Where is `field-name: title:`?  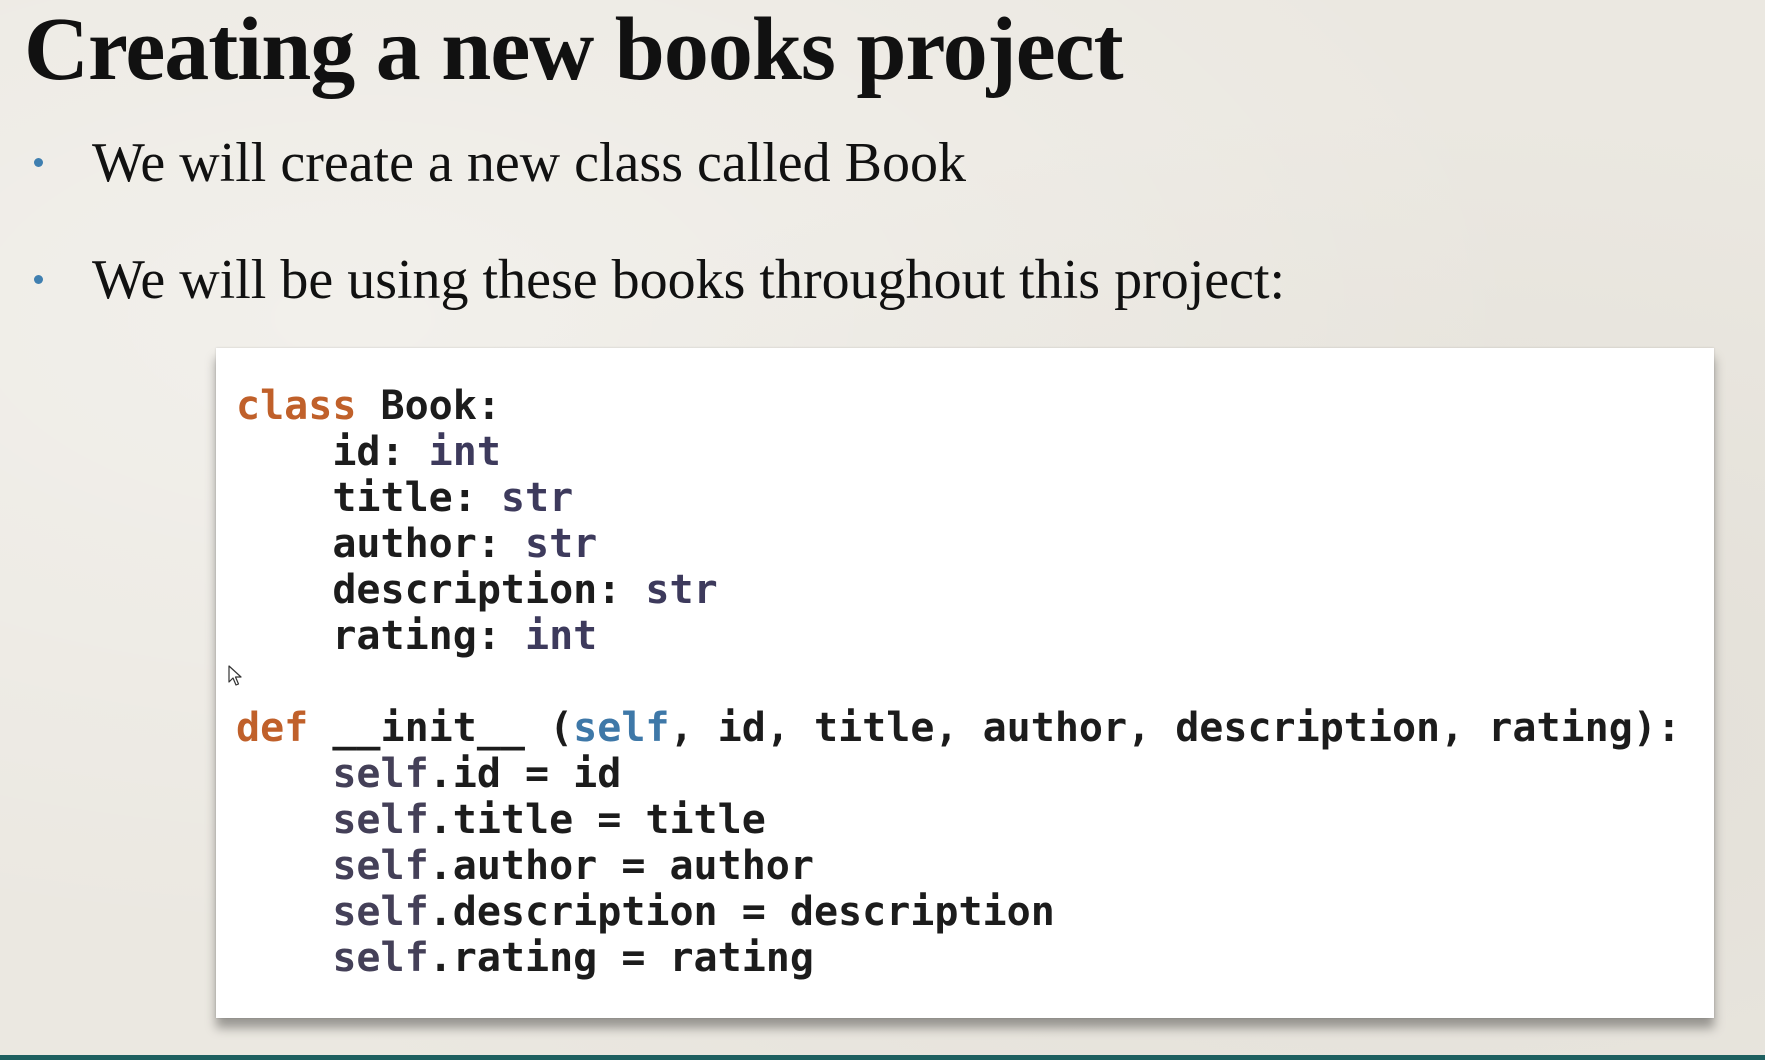 field-name: title: is located at coordinates (416, 498).